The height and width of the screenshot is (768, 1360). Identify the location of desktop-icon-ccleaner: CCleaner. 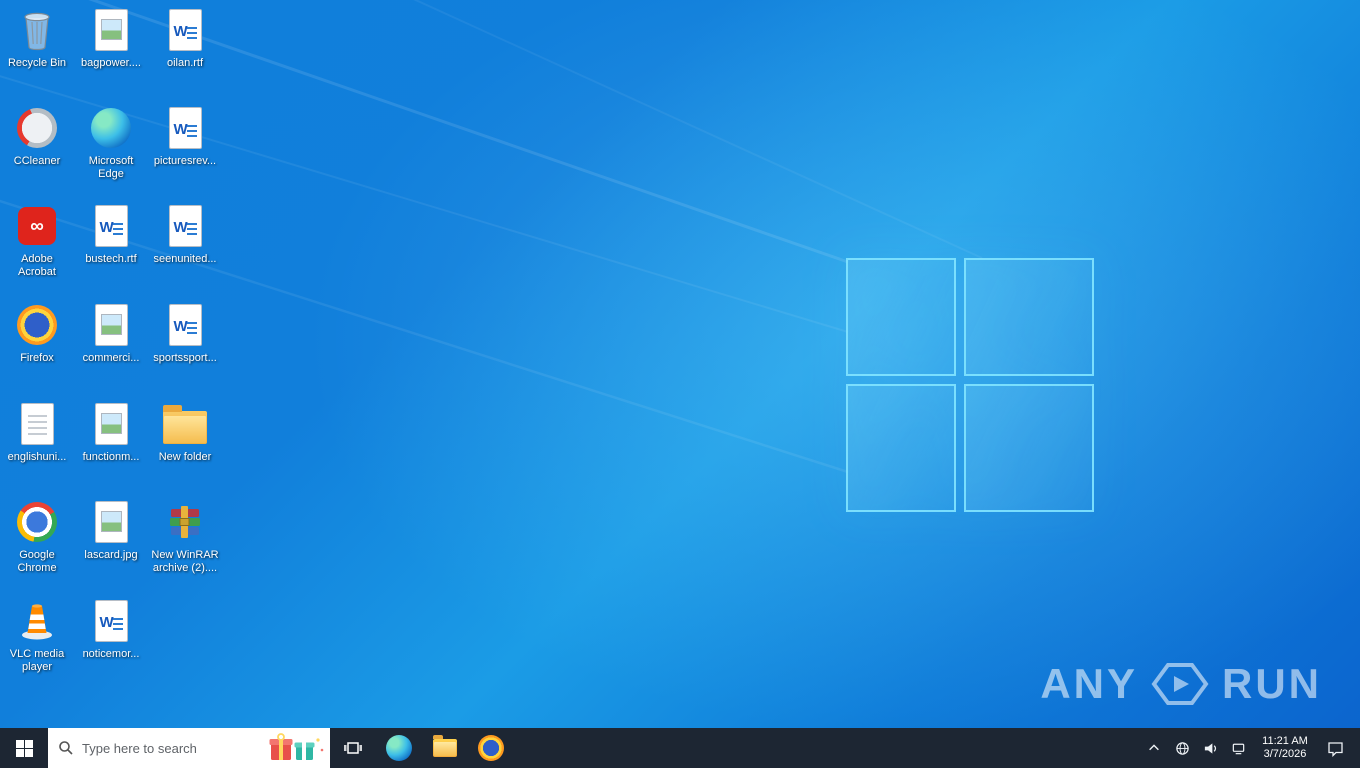
(37, 136).